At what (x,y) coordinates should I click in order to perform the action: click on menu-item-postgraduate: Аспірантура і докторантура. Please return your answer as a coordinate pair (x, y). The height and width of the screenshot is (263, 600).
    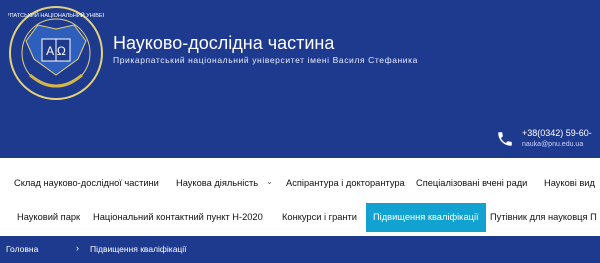
    Looking at the image, I should click on (345, 183).